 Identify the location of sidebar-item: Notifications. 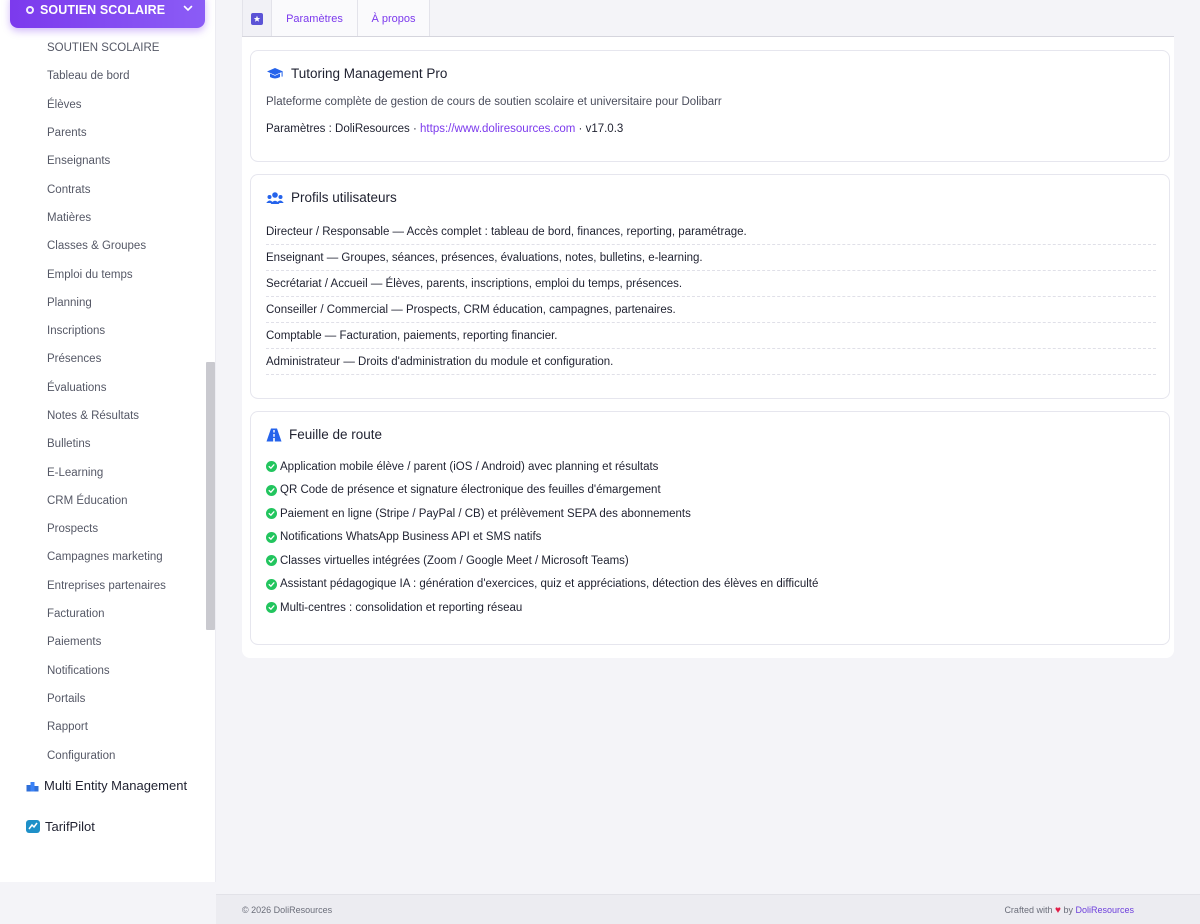
(102, 671).